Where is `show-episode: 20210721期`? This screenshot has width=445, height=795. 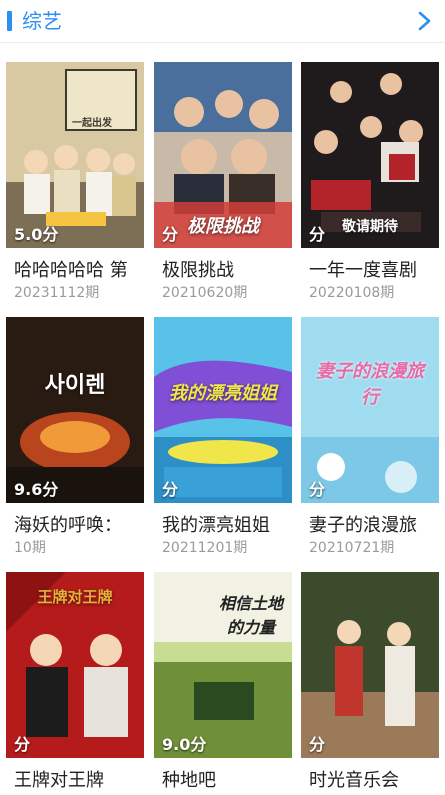 show-episode: 20210721期 is located at coordinates (352, 548).